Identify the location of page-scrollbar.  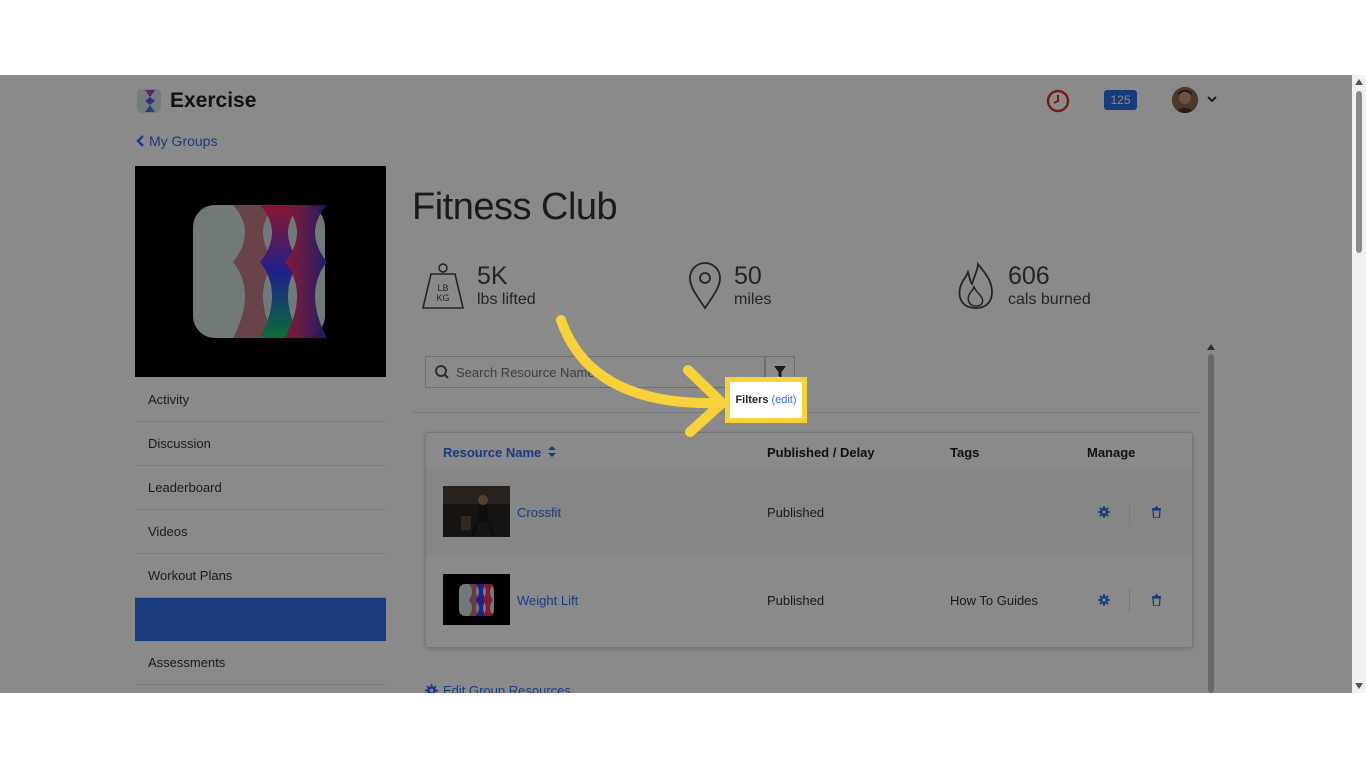
(1359, 384).